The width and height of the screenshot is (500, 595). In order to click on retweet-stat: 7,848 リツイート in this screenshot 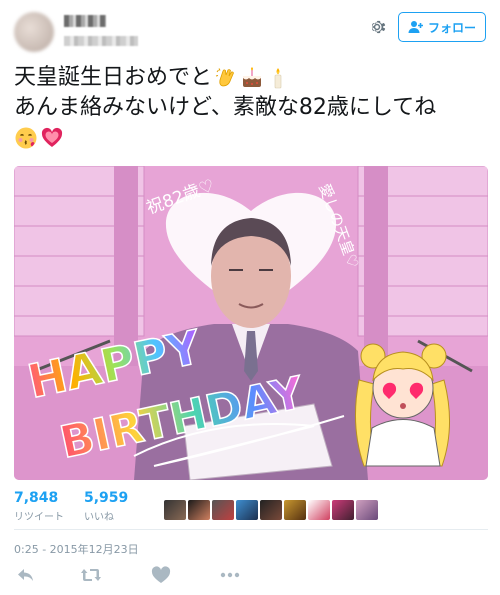, I will do `click(39, 506)`.